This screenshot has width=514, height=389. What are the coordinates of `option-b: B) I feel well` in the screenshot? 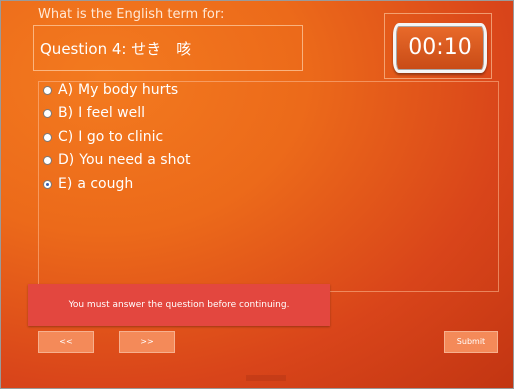 It's located at (94, 113).